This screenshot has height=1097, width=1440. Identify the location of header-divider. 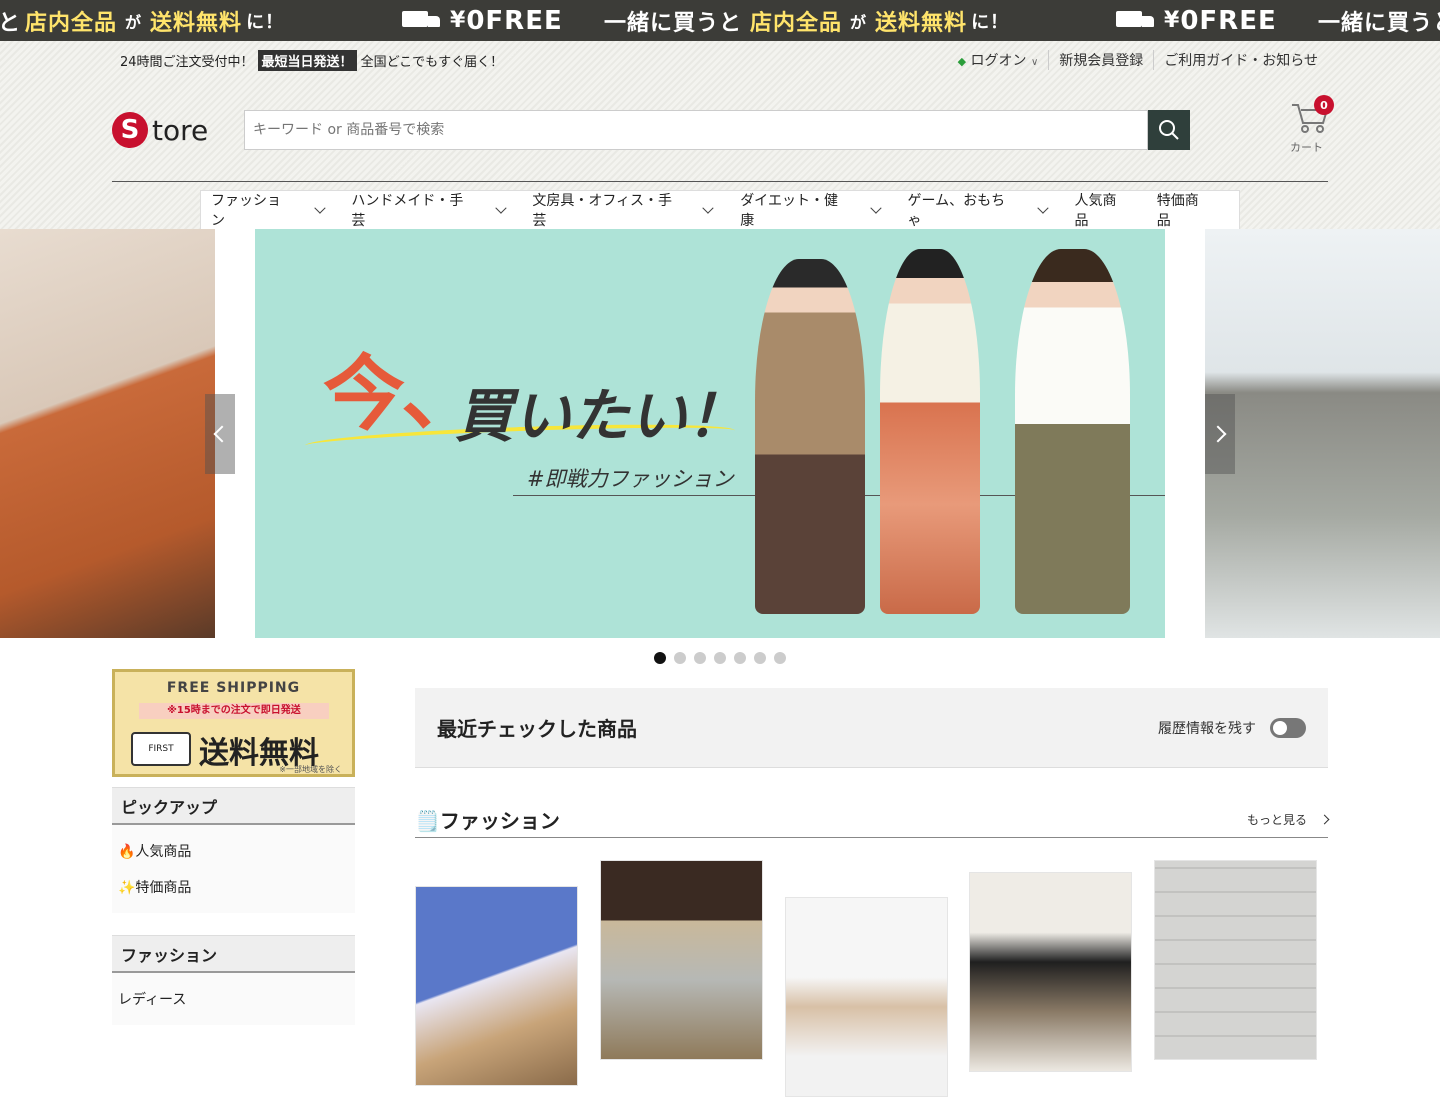
(720, 181).